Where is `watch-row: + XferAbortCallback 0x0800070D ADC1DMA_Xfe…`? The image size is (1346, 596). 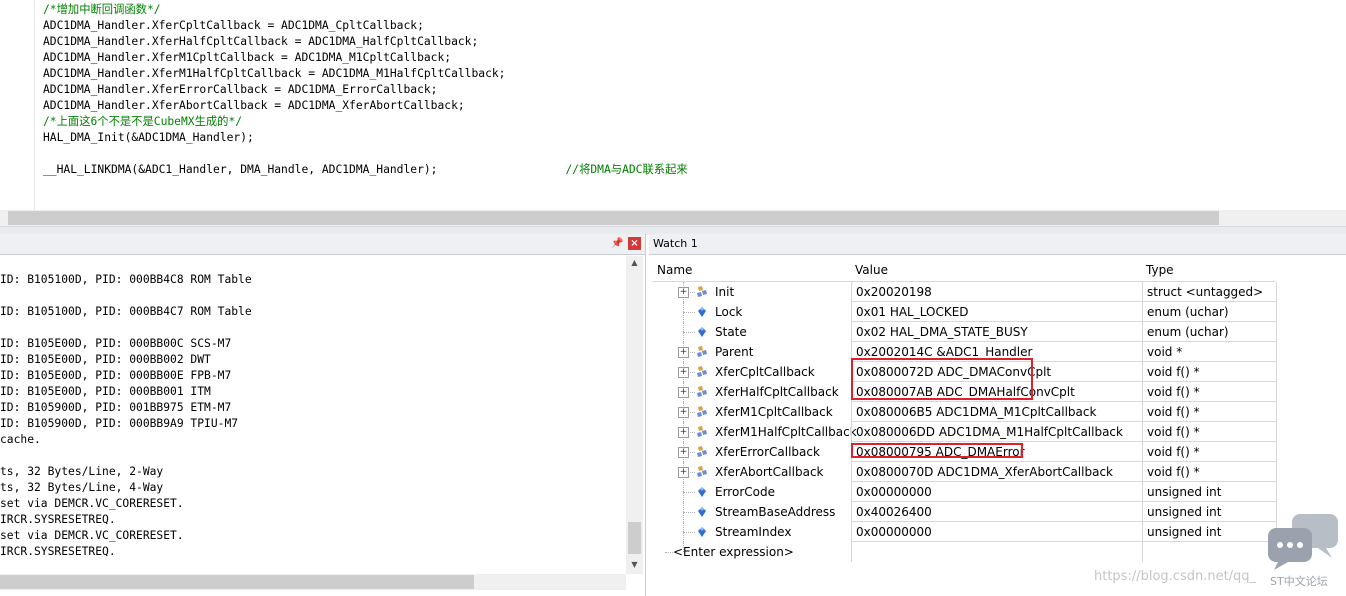 watch-row: + XferAbortCallback 0x0800070D ADC1DMA_Xfe… is located at coordinates (965, 472).